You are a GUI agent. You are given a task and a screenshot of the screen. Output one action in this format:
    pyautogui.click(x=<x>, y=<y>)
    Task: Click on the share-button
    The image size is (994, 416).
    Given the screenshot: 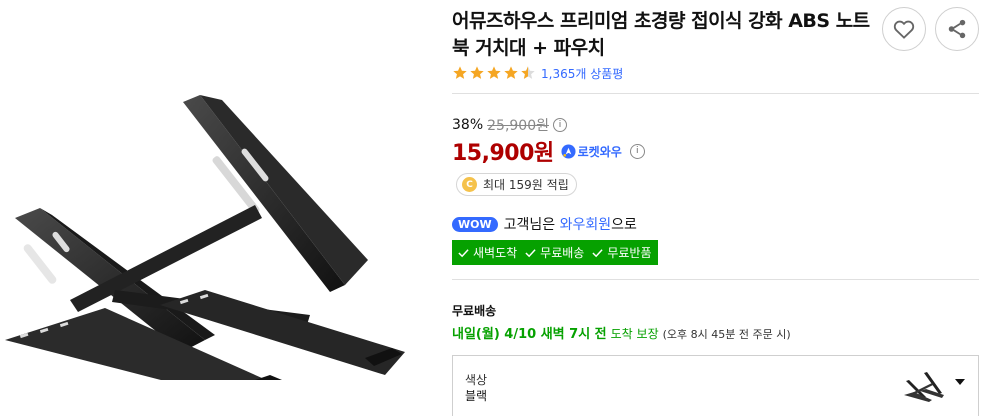 What is the action you would take?
    pyautogui.click(x=957, y=29)
    